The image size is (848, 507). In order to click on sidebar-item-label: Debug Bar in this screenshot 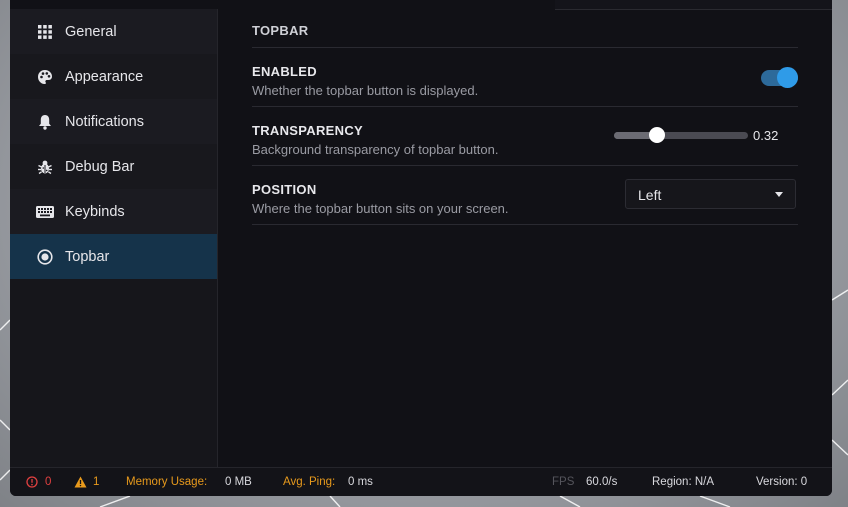, I will do `click(100, 166)`.